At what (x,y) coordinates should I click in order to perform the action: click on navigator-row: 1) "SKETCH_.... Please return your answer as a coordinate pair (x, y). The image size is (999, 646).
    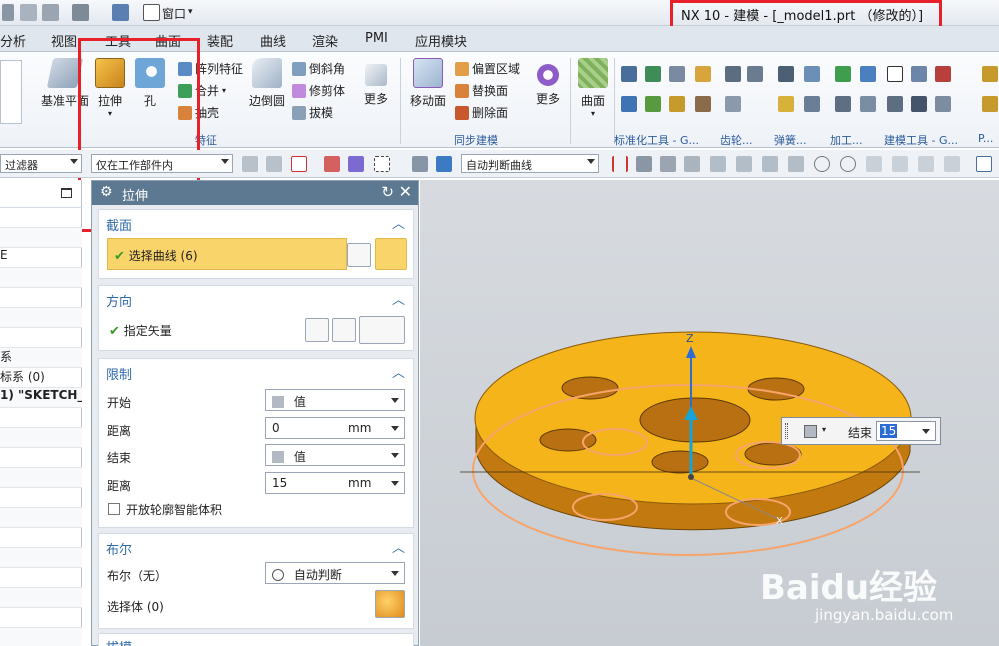
    Looking at the image, I should click on (41, 398).